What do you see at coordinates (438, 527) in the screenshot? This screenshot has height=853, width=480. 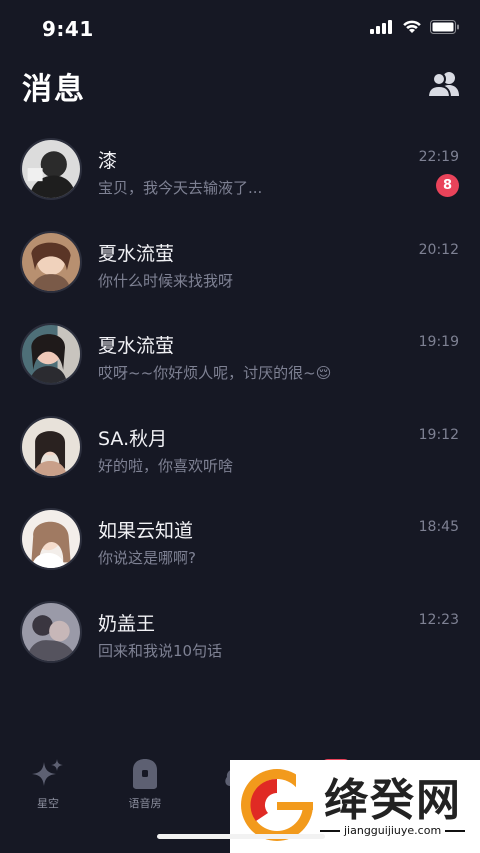 I see `conversation-time: 18:45` at bounding box center [438, 527].